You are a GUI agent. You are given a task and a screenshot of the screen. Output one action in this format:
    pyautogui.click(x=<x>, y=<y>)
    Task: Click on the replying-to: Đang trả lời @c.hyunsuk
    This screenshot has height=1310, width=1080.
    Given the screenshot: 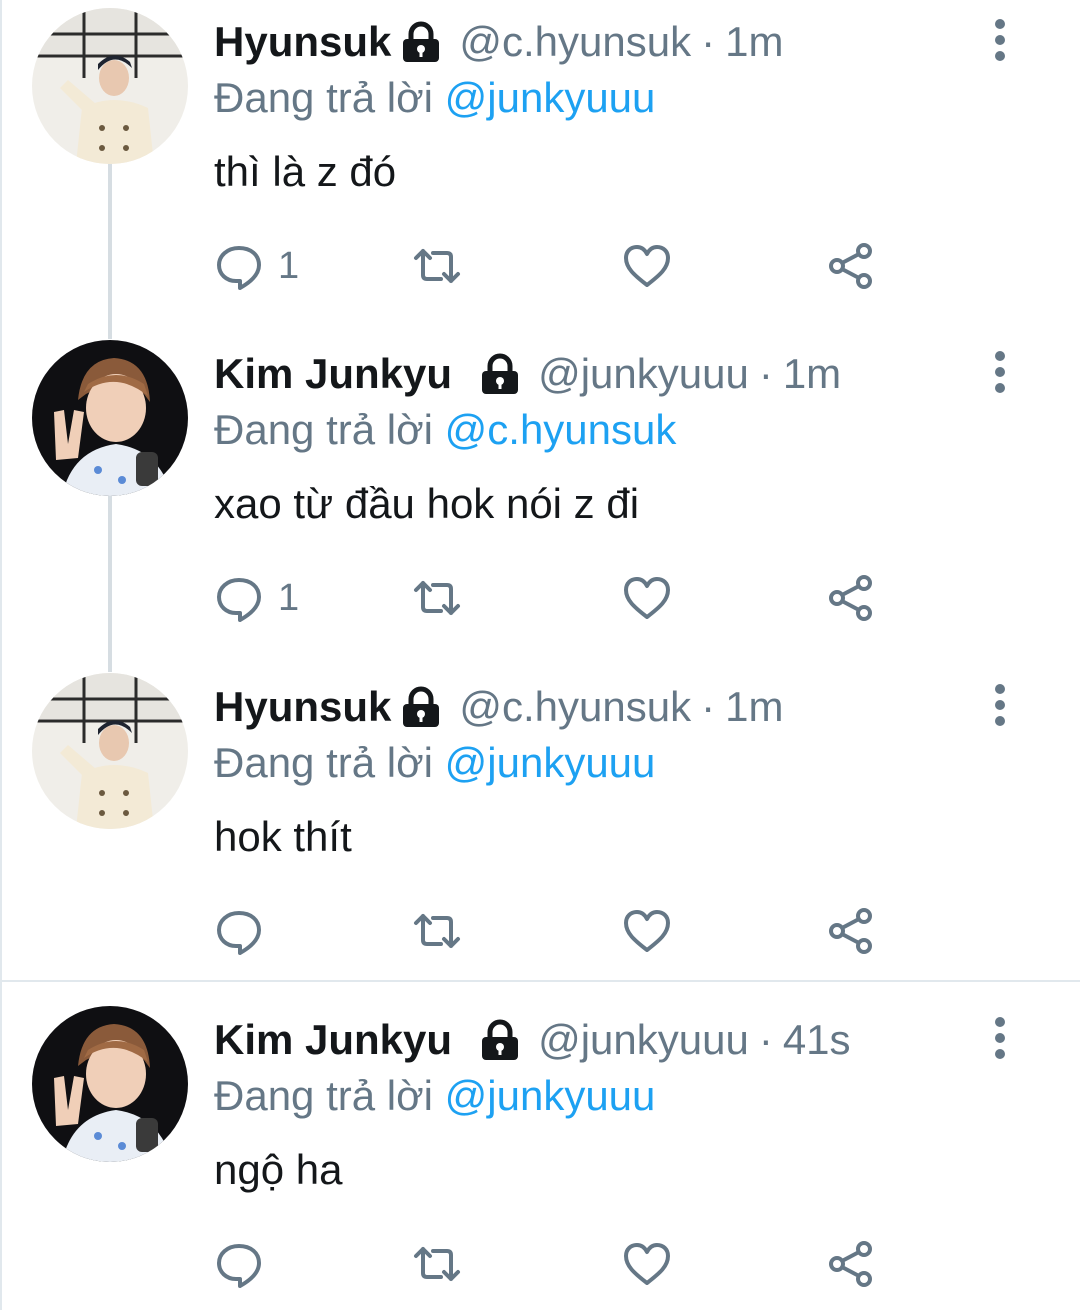 What is the action you would take?
    pyautogui.click(x=445, y=430)
    